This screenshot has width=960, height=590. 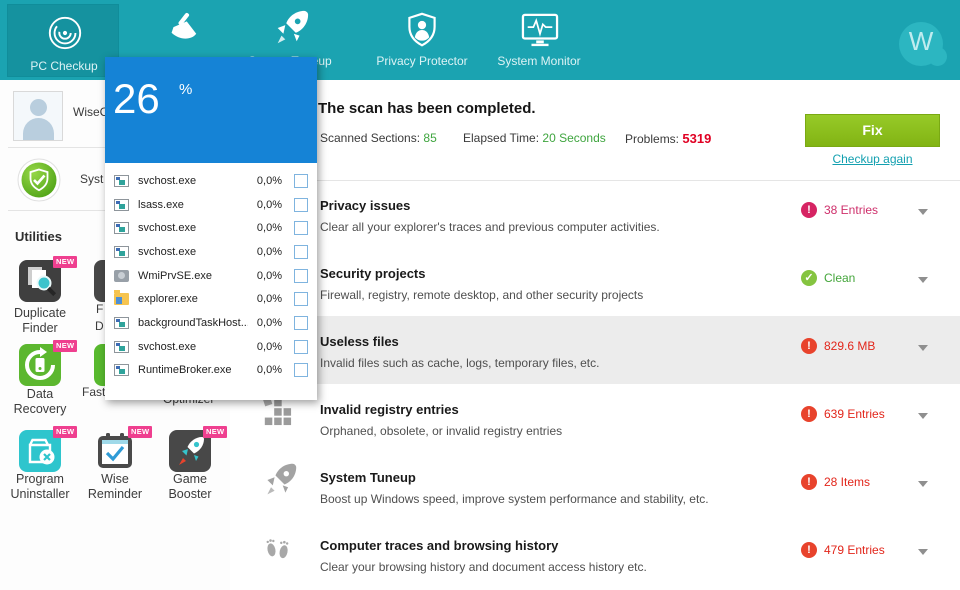 I want to click on avatar-torso, so click(x=38, y=129).